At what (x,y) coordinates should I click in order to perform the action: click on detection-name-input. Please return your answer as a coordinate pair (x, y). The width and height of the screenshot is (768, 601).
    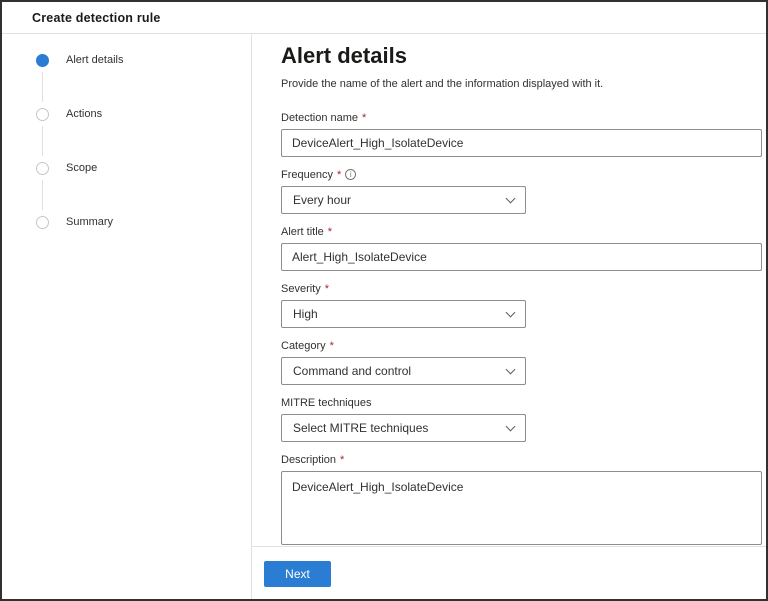
    Looking at the image, I should click on (521, 143).